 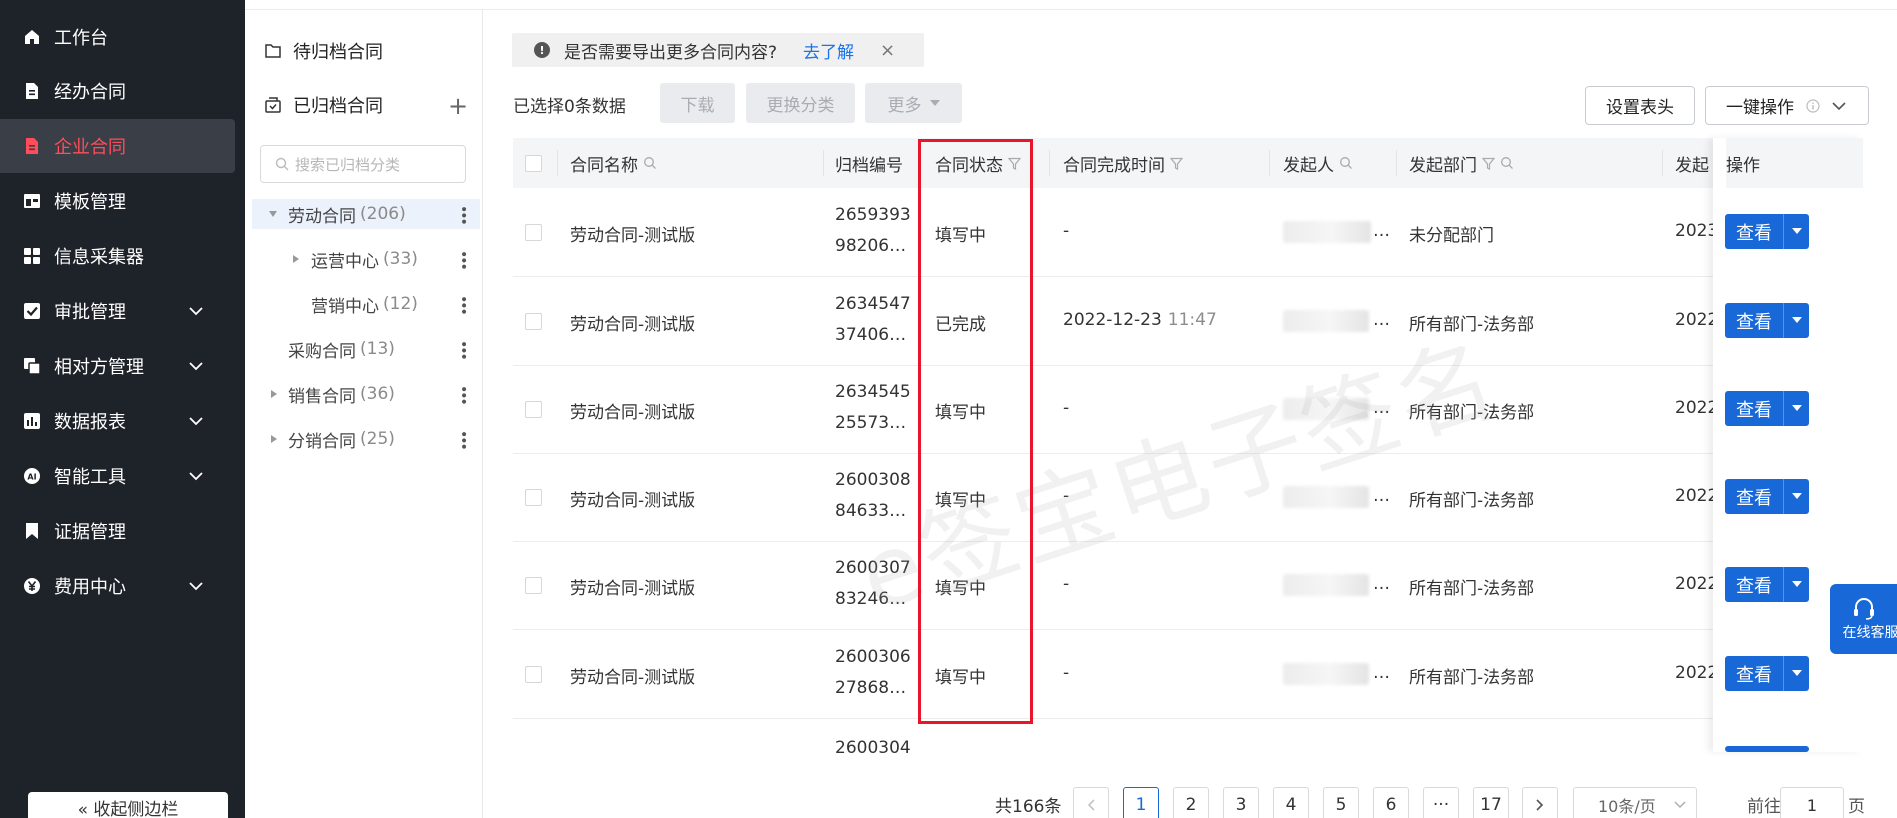 I want to click on nav-item-counterparty-management: 相对方管理, so click(x=117, y=366).